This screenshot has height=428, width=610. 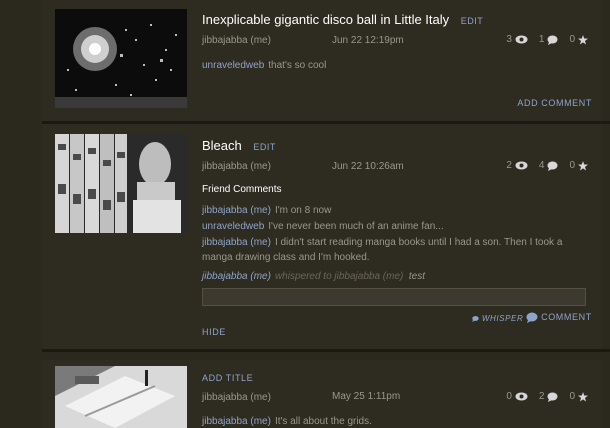 I want to click on post-title: Bleach EDIT, so click(x=239, y=145).